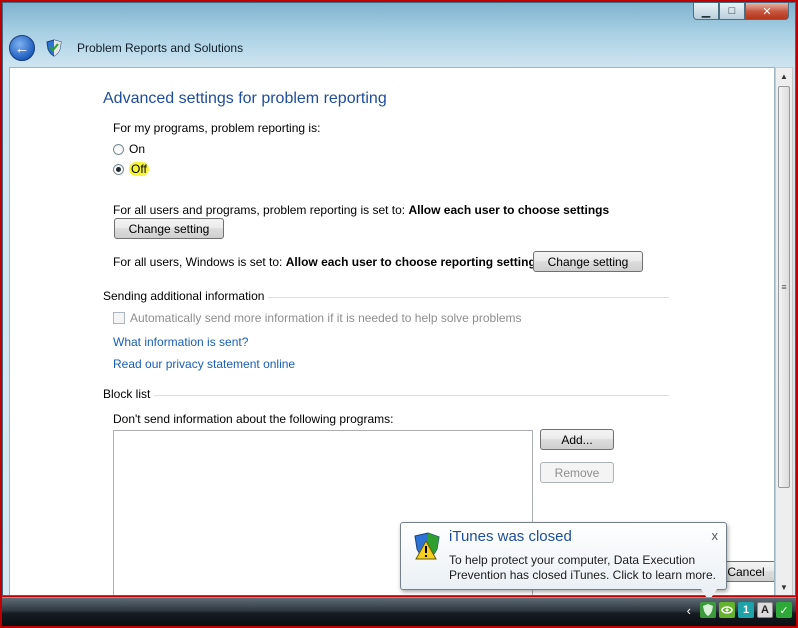 The width and height of the screenshot is (798, 628). Describe the element at coordinates (386, 395) in the screenshot. I see `block-divider` at that location.